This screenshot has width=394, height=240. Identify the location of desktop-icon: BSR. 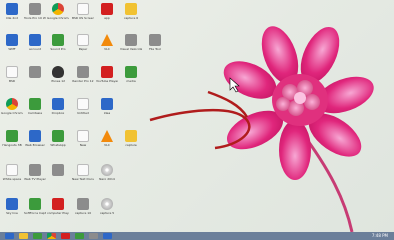
(12, 77).